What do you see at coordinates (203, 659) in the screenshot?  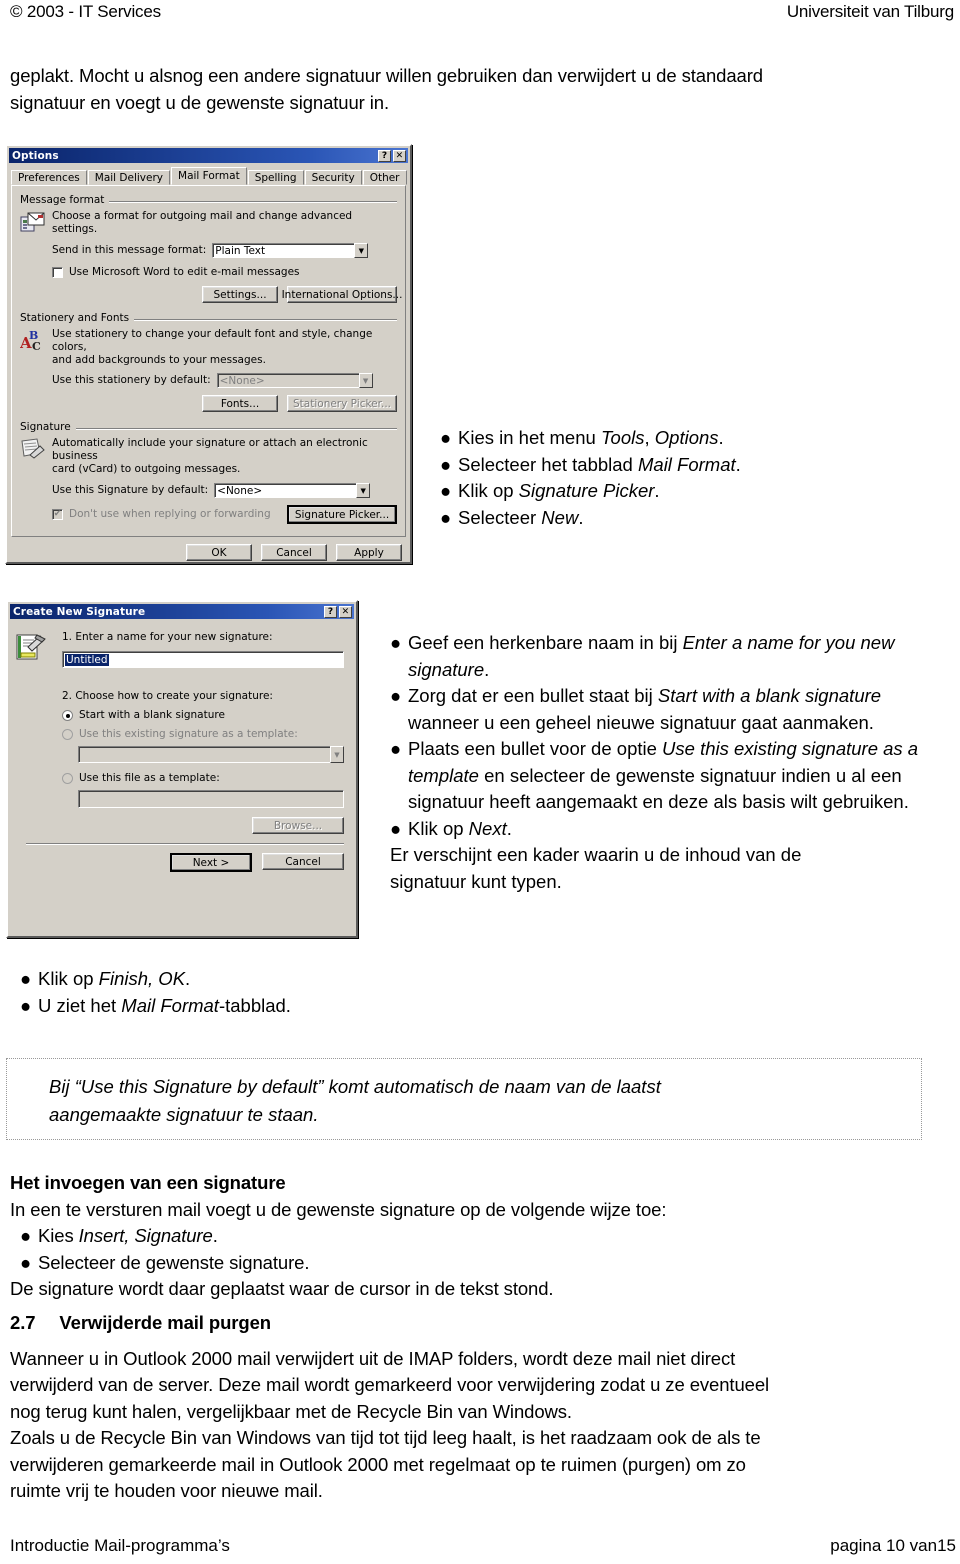 I see `signature-name-input: Untitled` at bounding box center [203, 659].